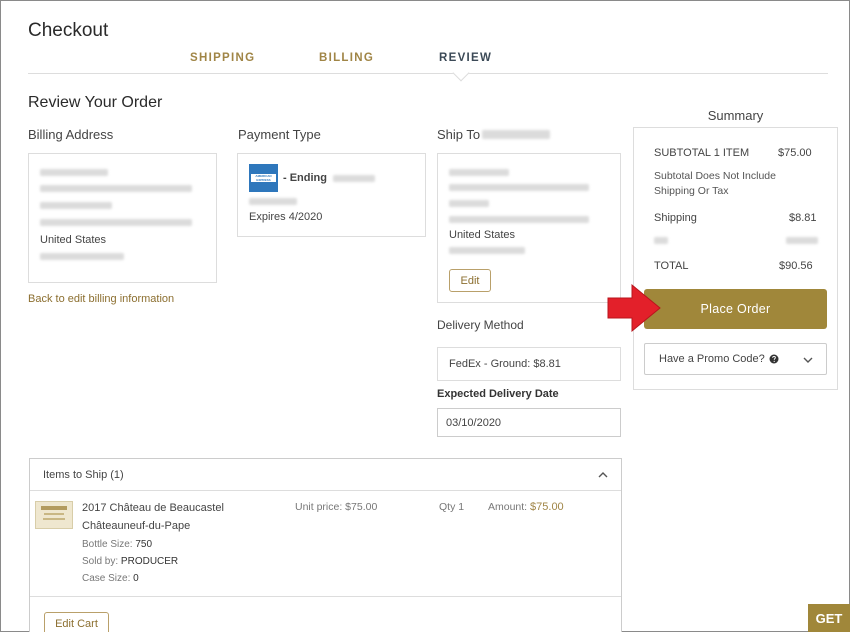 The width and height of the screenshot is (850, 632). What do you see at coordinates (529, 228) in the screenshot?
I see `ship-to-card: United States Edit` at bounding box center [529, 228].